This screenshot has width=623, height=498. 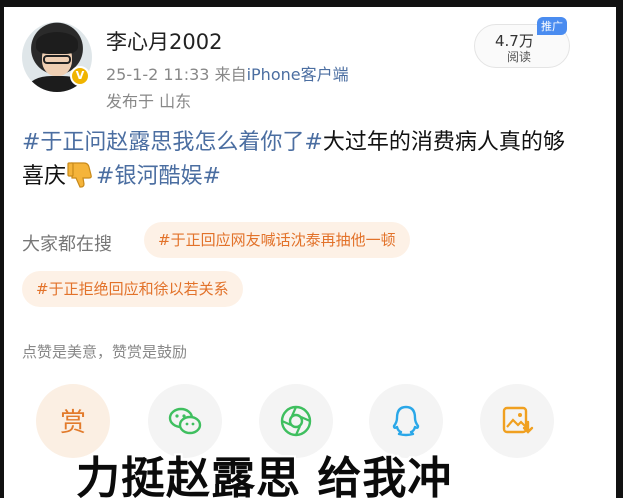 What do you see at coordinates (302, 159) in the screenshot?
I see `post-body: #于正问赵露思我怎么着你了#大过年的消费病人真的够喜庆 #银河酷娱#` at bounding box center [302, 159].